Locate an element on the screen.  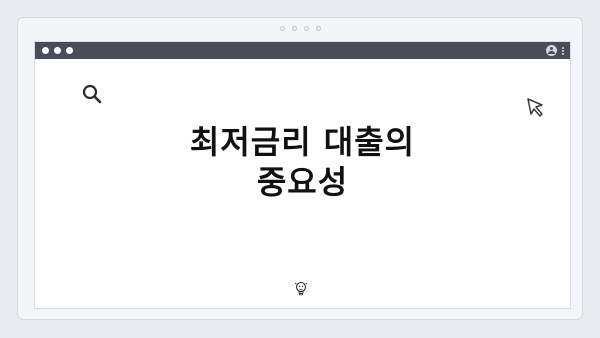
window-titlebar is located at coordinates (302, 50).